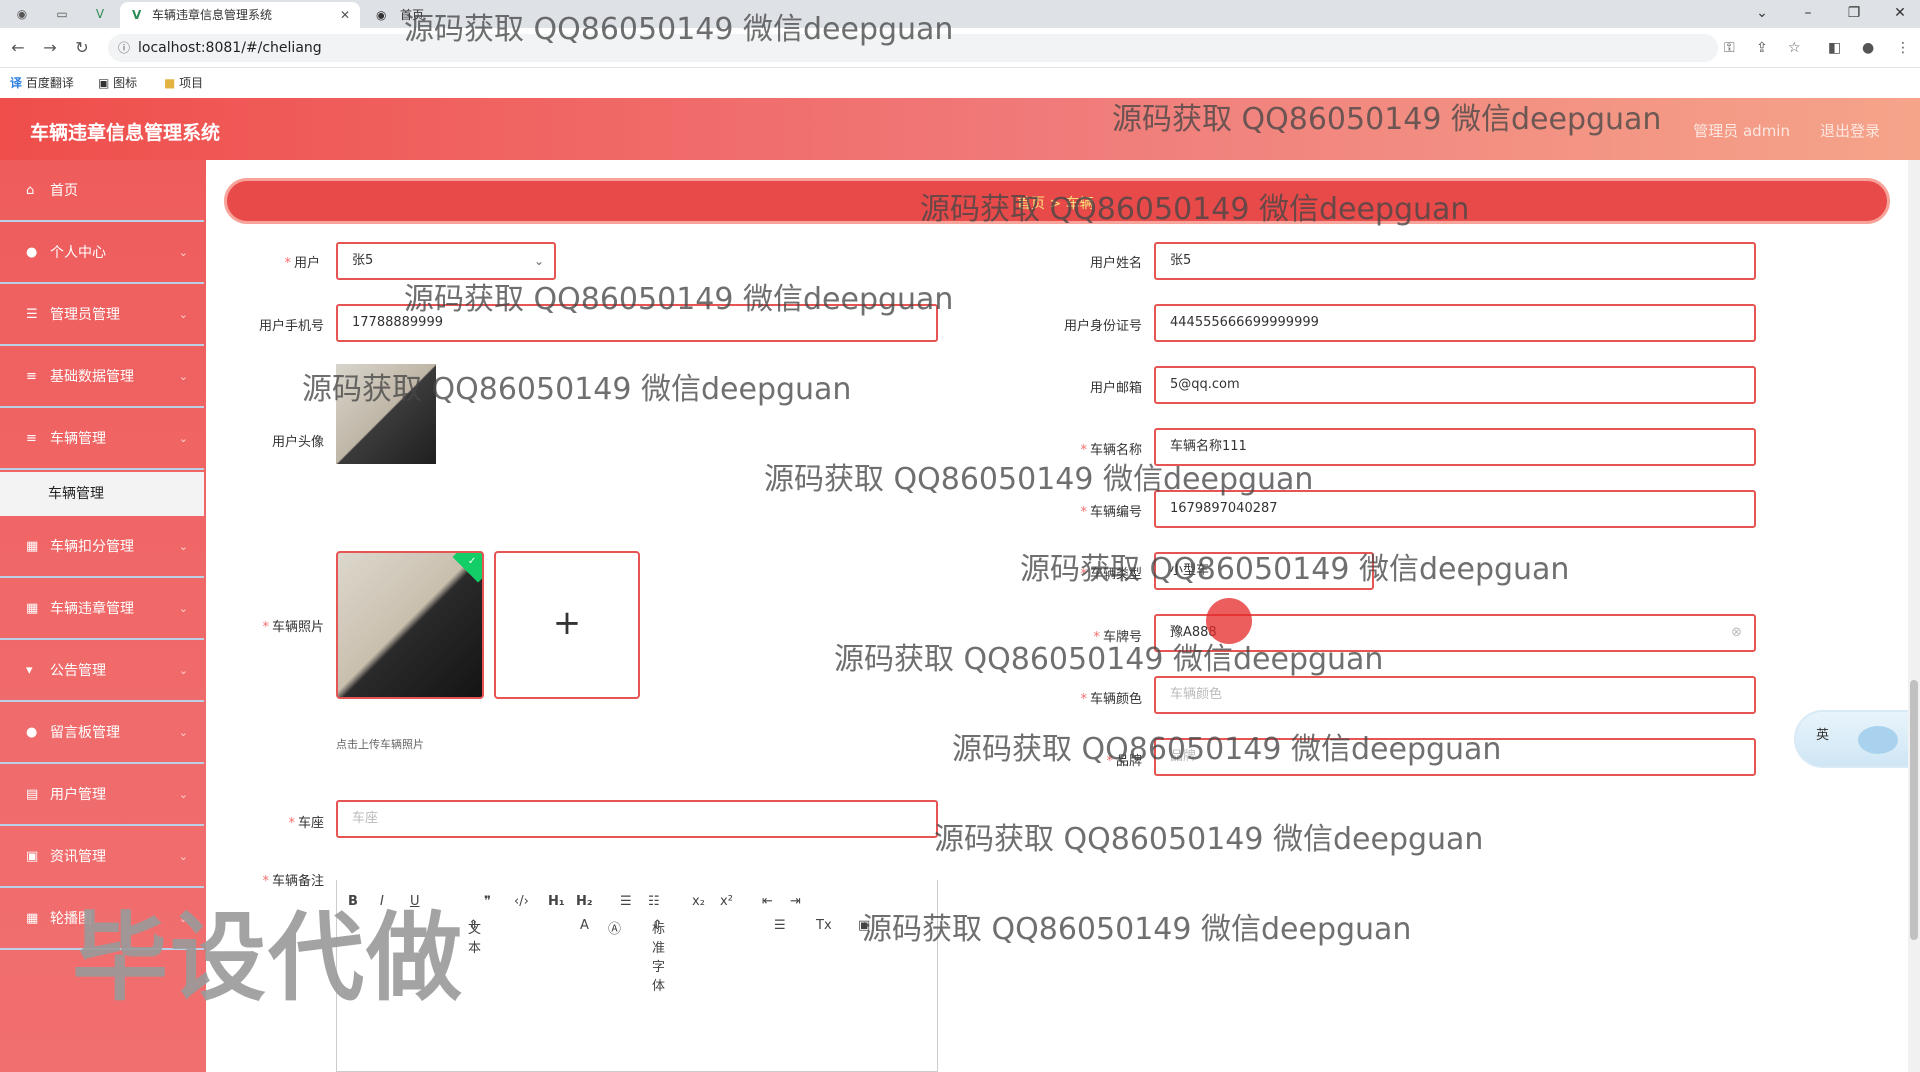 This screenshot has height=1072, width=1920. What do you see at coordinates (102, 795) in the screenshot?
I see `sidebar-item-users: ▤ 用户管理 ⌄` at bounding box center [102, 795].